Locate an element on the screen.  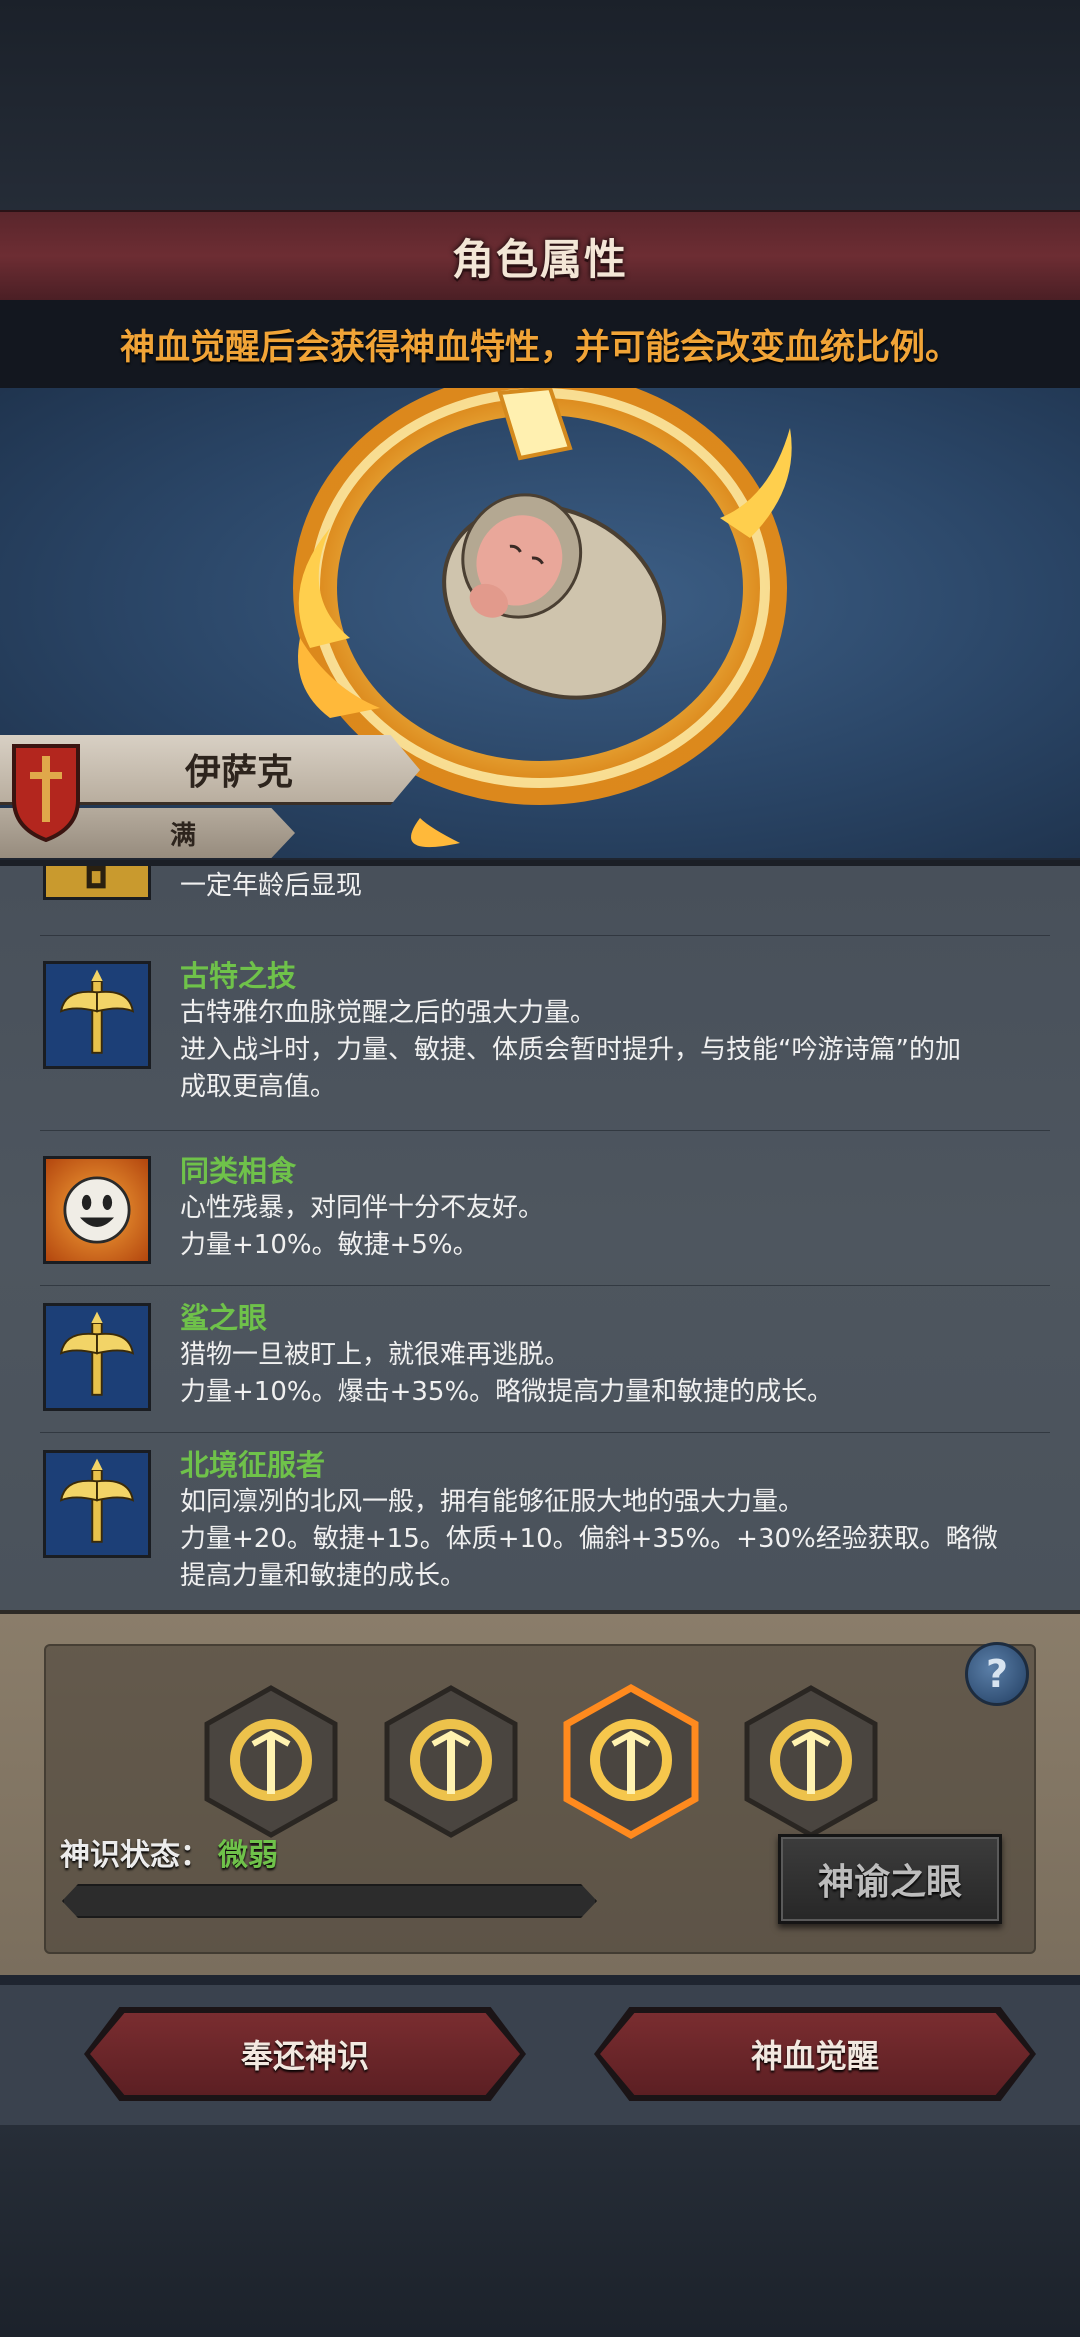
trait-desc-line: 如同凛冽的北风一般，拥有能够征服大地的强大力量。 is located at coordinates (492, 1502).